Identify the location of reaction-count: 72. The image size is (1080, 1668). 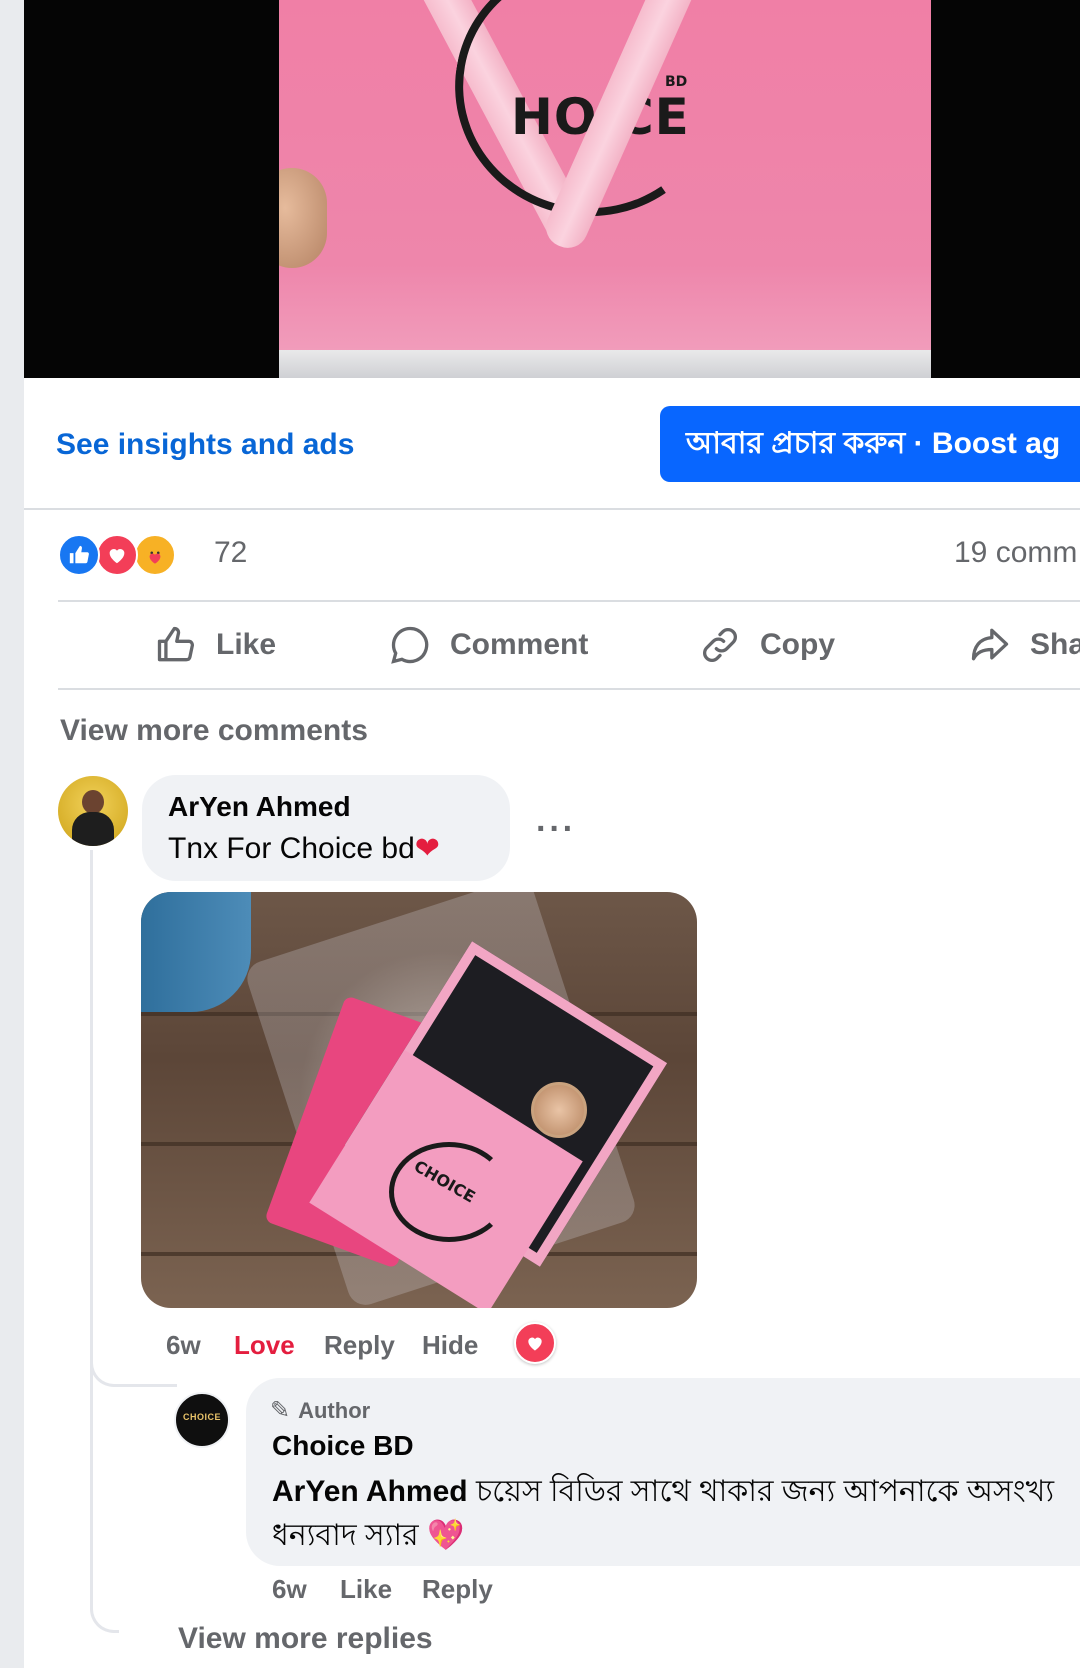
(231, 552).